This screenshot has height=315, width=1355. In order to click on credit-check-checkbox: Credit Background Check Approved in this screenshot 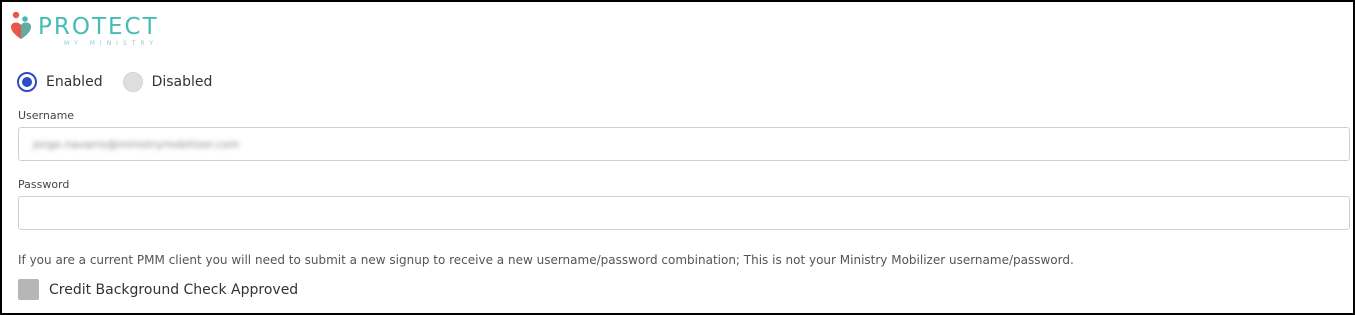, I will do `click(158, 289)`.